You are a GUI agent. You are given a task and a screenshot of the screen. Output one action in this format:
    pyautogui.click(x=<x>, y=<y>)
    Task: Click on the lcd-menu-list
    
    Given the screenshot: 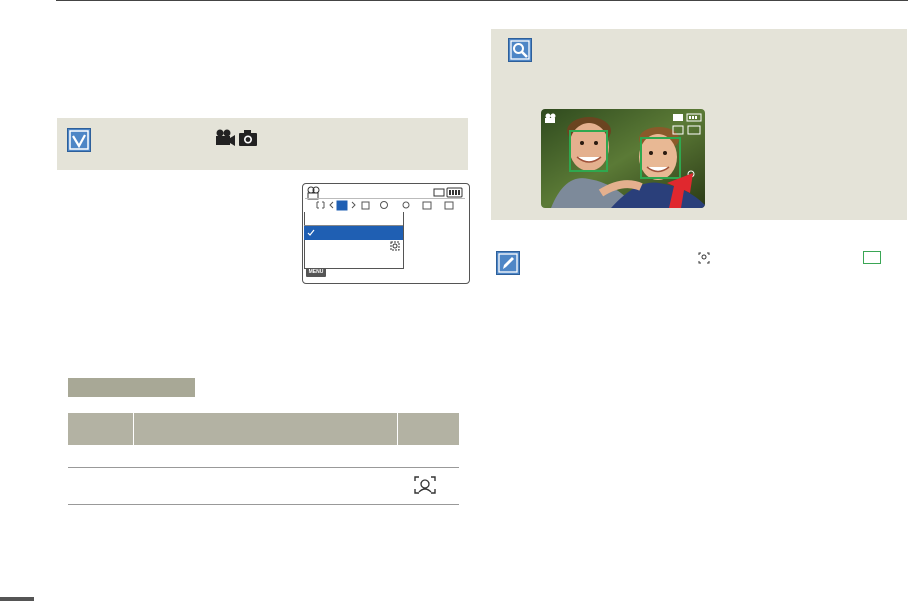 What is the action you would take?
    pyautogui.click(x=354, y=240)
    